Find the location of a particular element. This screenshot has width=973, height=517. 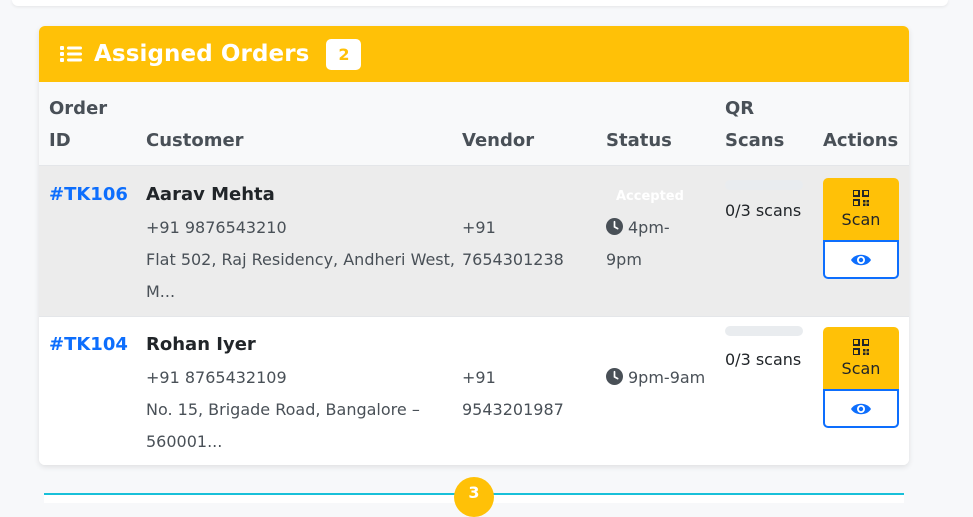

card-title: Assigned Orders is located at coordinates (202, 54).